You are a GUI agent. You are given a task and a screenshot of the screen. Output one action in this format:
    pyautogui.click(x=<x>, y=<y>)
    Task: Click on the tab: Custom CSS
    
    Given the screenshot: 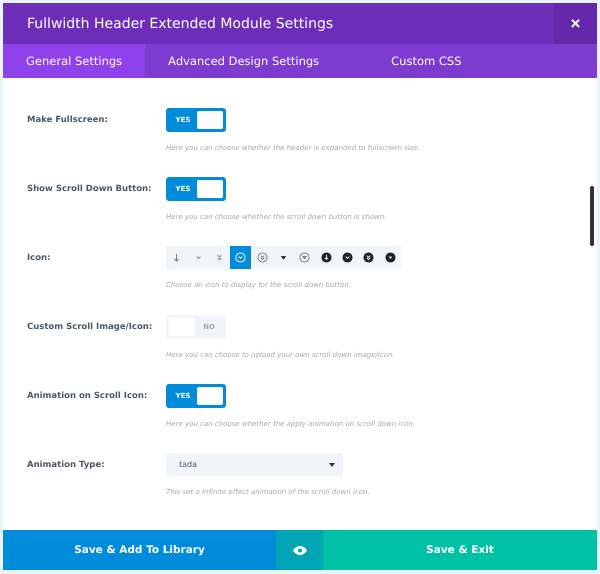 What is the action you would take?
    pyautogui.click(x=426, y=61)
    